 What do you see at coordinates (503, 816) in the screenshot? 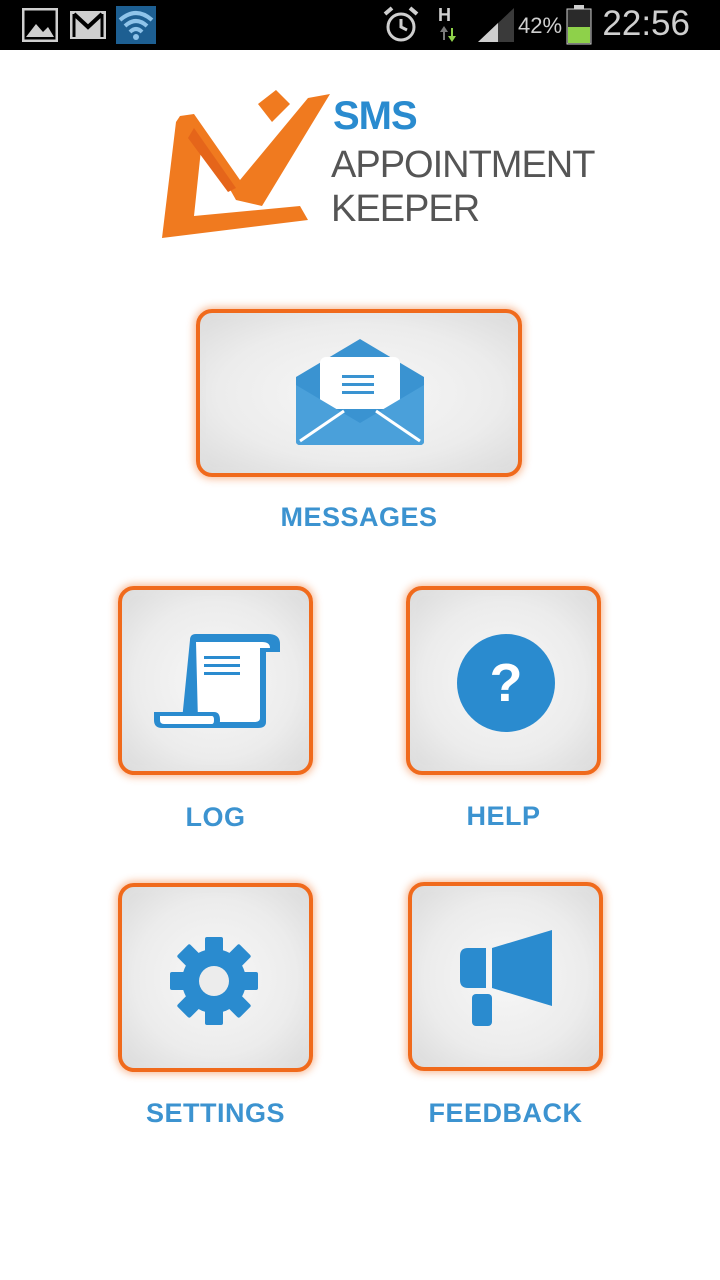
I see `help-label: HELP` at bounding box center [503, 816].